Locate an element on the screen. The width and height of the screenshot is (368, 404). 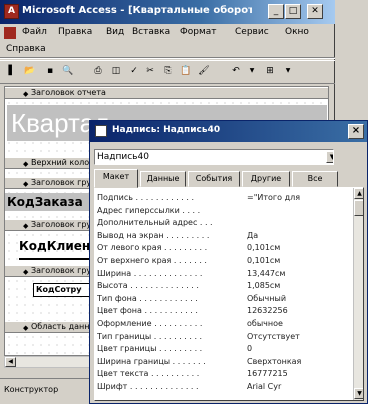
field-order-id: КодЗаказа is located at coordinates (50, 202).